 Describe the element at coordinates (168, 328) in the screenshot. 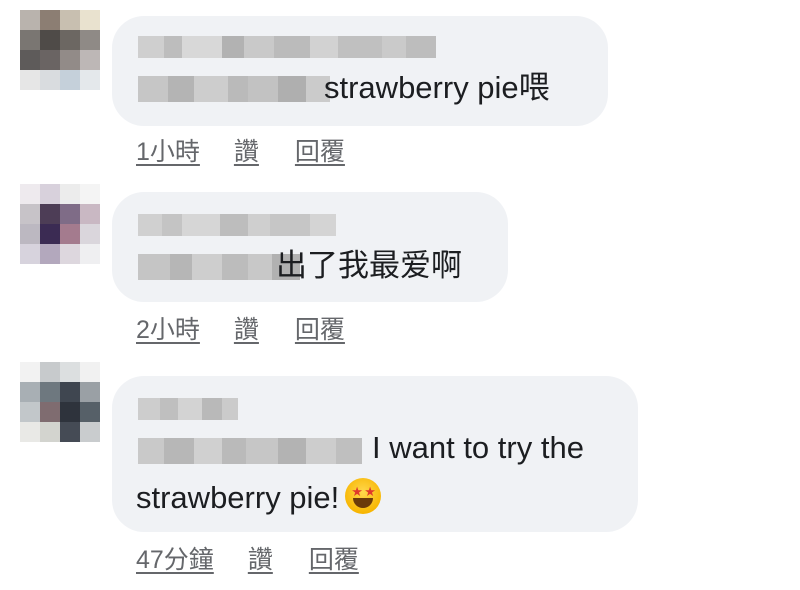

I see `timestamp-link: 2小時` at that location.